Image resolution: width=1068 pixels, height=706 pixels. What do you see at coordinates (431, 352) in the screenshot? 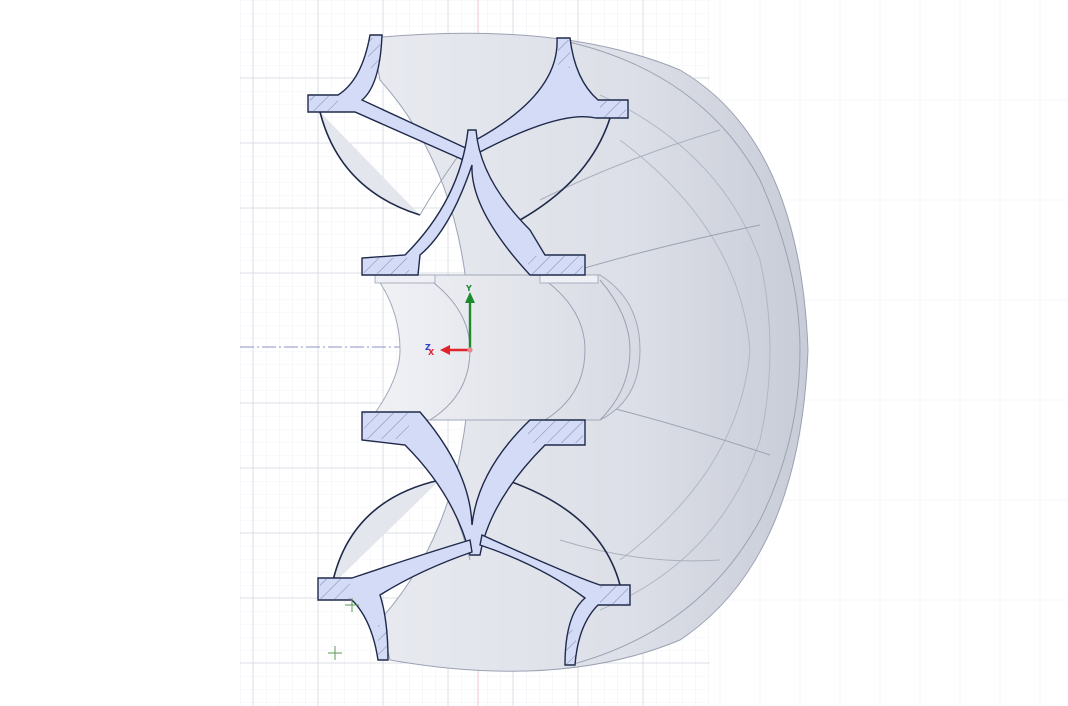
I see `x-axis-label: X` at bounding box center [431, 352].